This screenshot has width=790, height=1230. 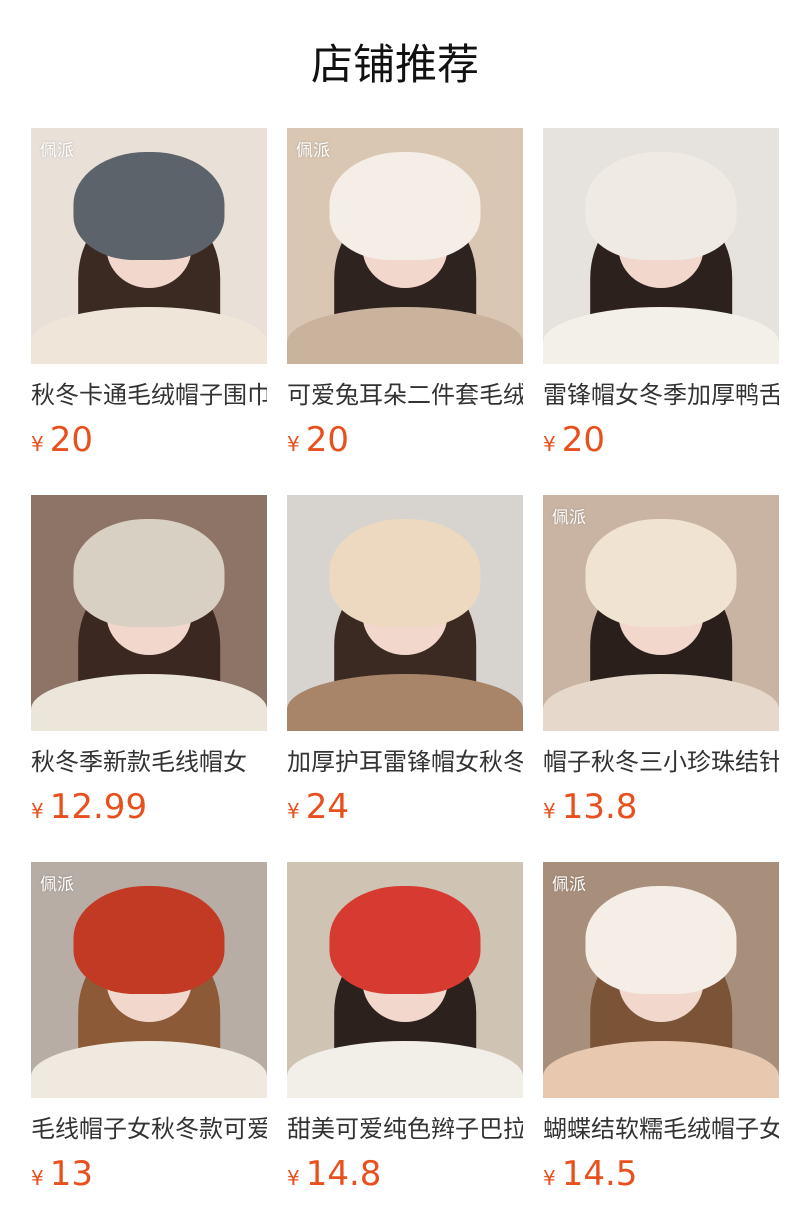 What do you see at coordinates (149, 807) in the screenshot?
I see `product-price: ¥12.99` at bounding box center [149, 807].